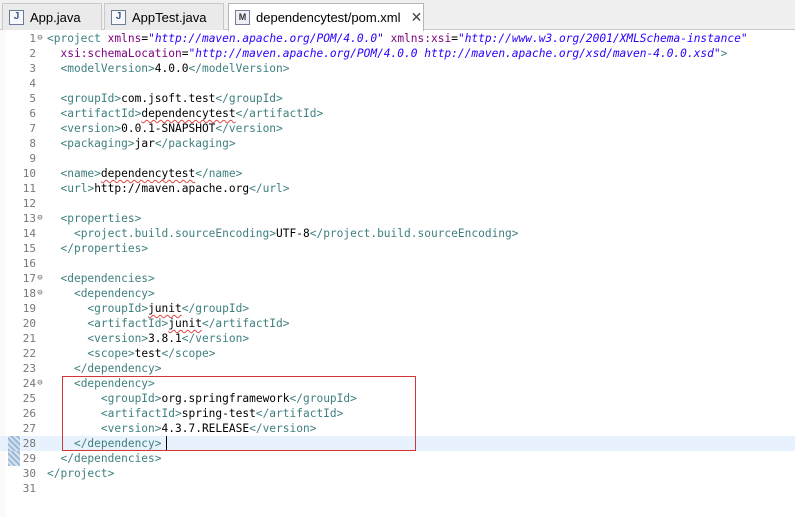 The height and width of the screenshot is (517, 795). What do you see at coordinates (175, 188) in the screenshot?
I see `code-text: <url>http://maven.apache.org</url>` at bounding box center [175, 188].